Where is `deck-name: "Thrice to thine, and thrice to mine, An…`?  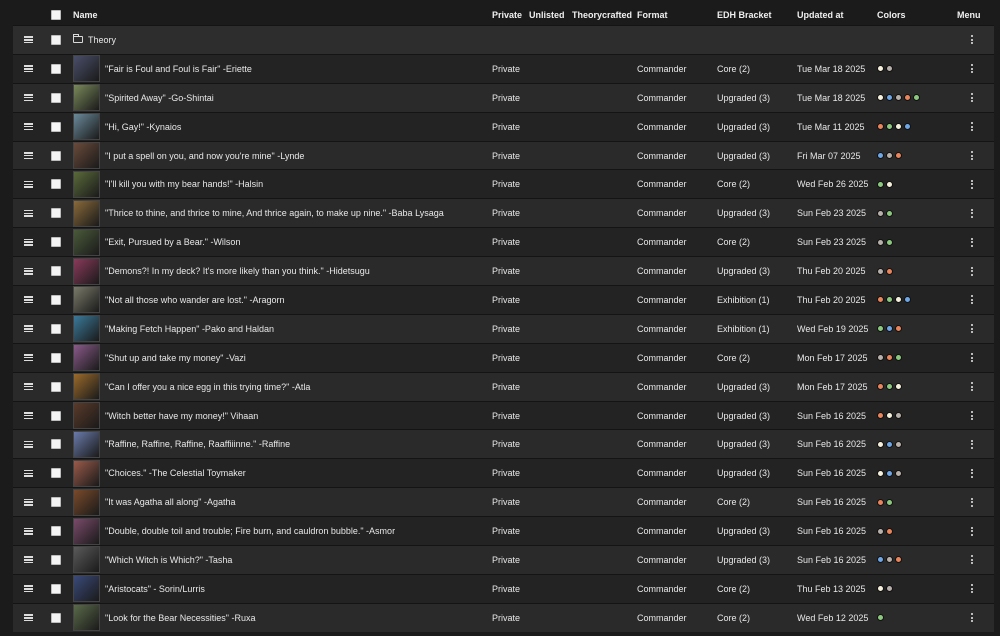 deck-name: "Thrice to thine, and thrice to mine, An… is located at coordinates (274, 213).